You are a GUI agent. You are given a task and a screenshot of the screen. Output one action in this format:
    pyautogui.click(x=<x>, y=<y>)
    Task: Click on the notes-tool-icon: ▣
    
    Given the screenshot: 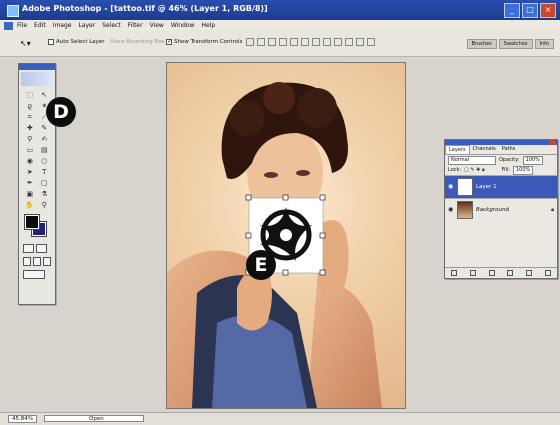 What is the action you would take?
    pyautogui.click(x=30, y=194)
    